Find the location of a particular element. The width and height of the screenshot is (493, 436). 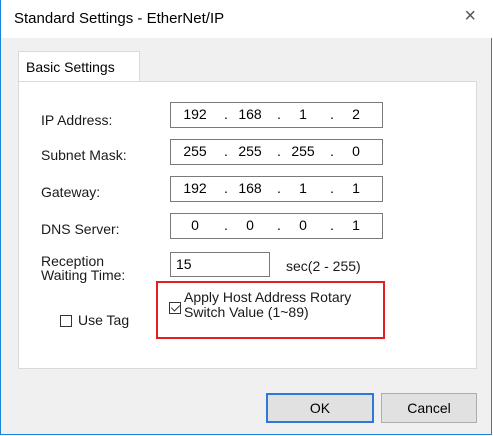

ip-octet-4: 2 is located at coordinates (356, 114).